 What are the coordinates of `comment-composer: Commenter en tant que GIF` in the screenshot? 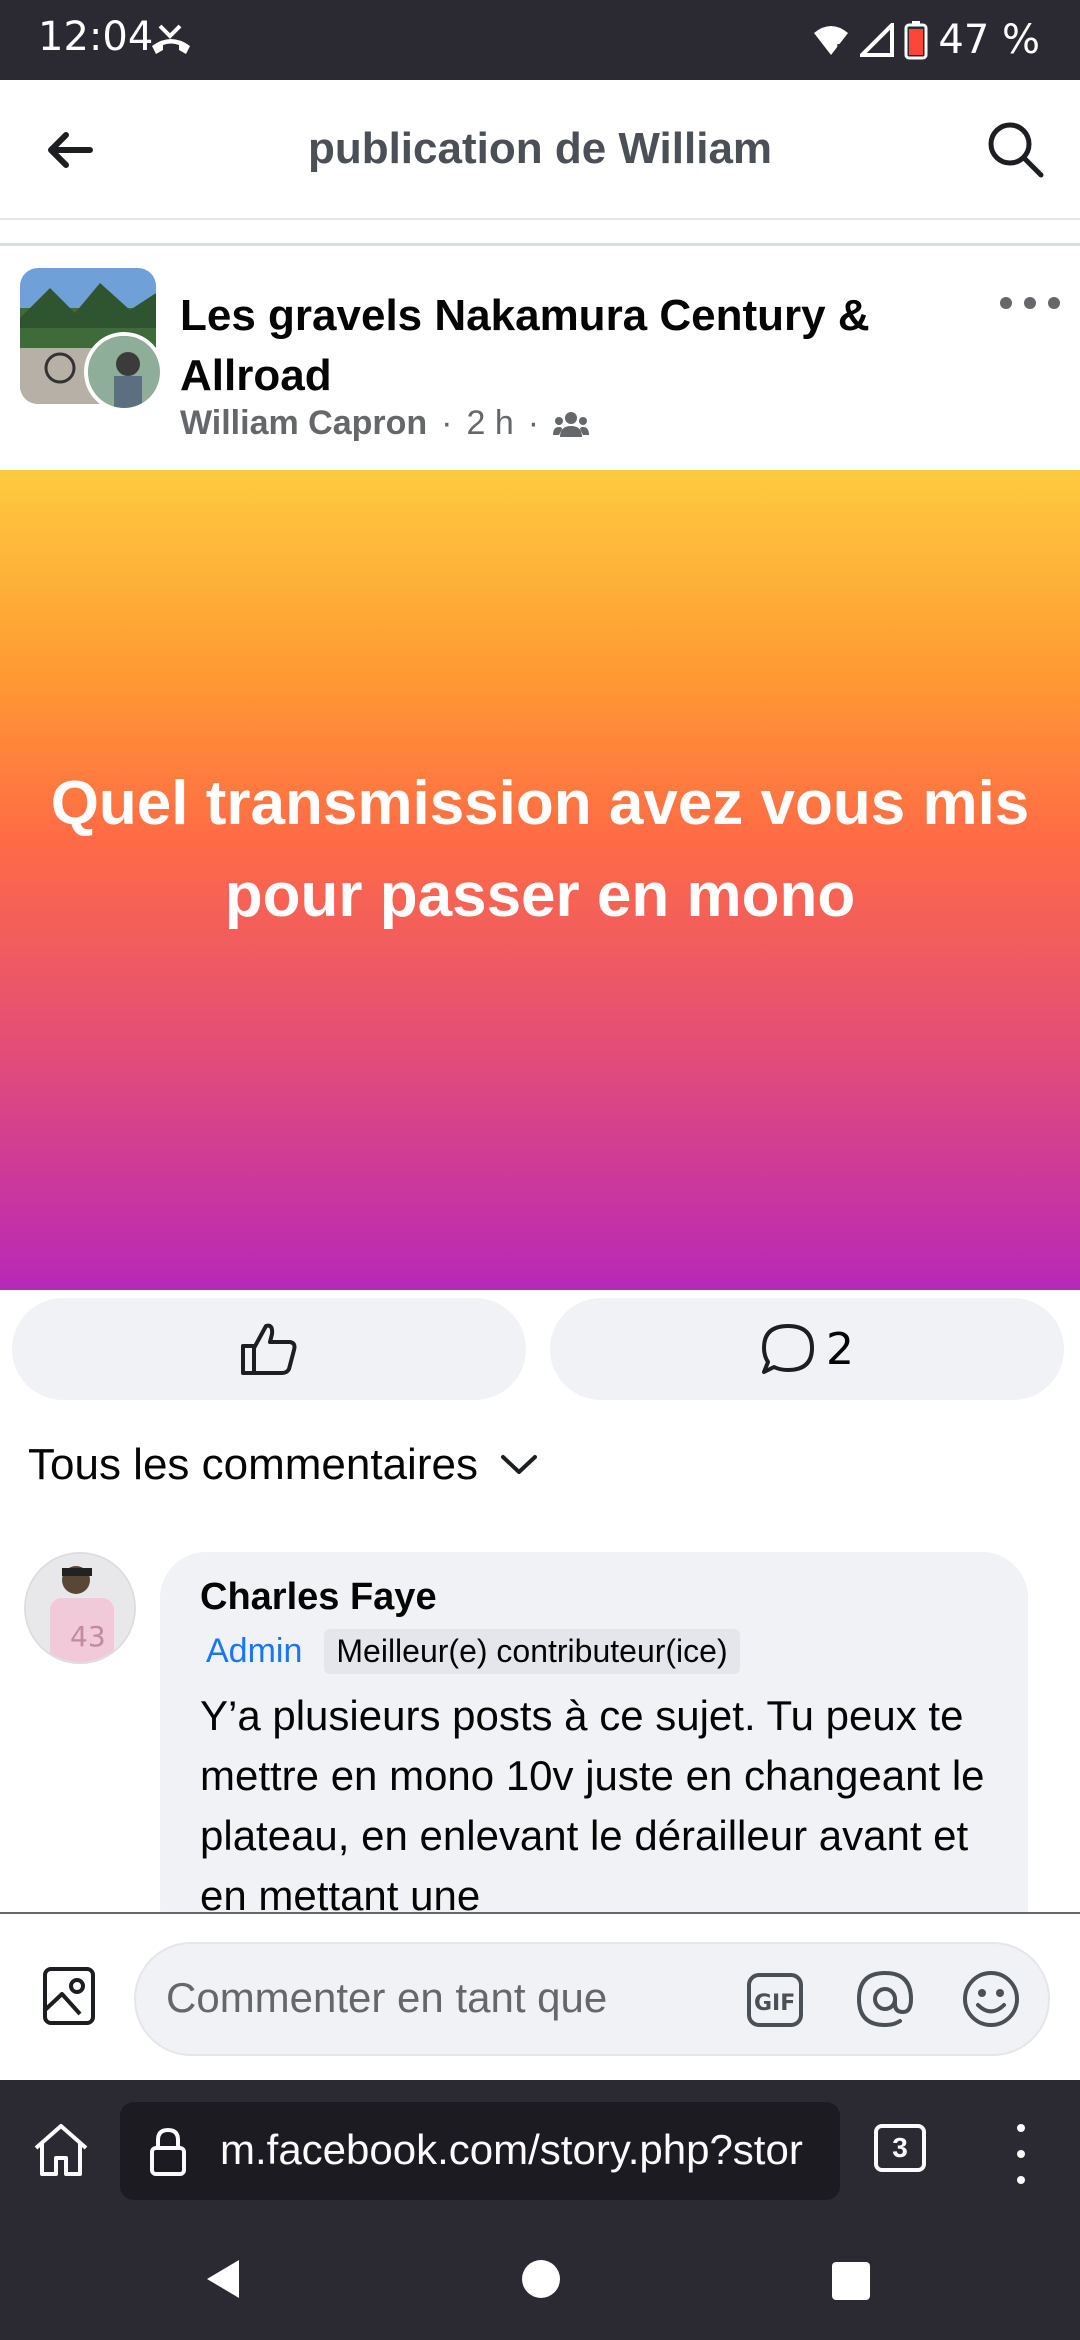 It's located at (540, 1996).